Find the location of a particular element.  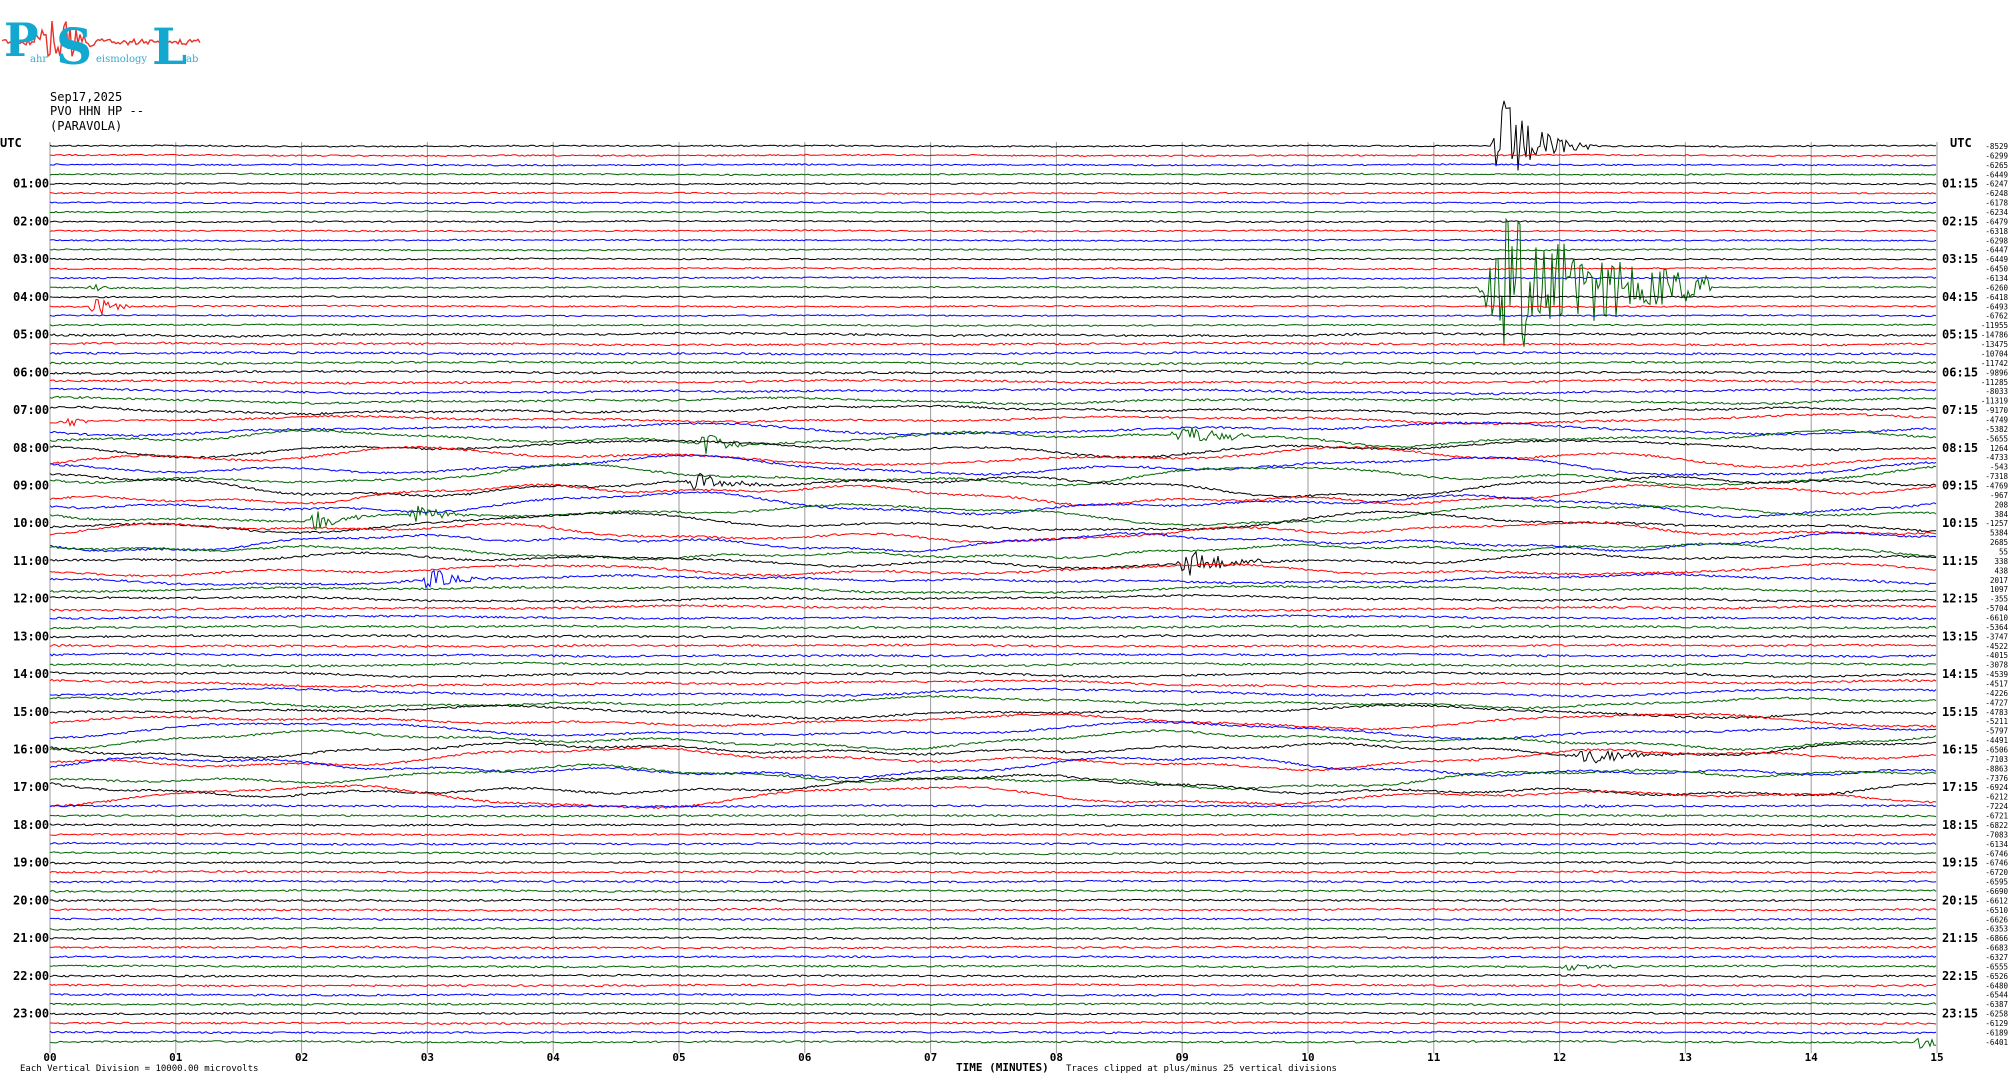

x-tick-label: 01 is located at coordinates (176, 1057).